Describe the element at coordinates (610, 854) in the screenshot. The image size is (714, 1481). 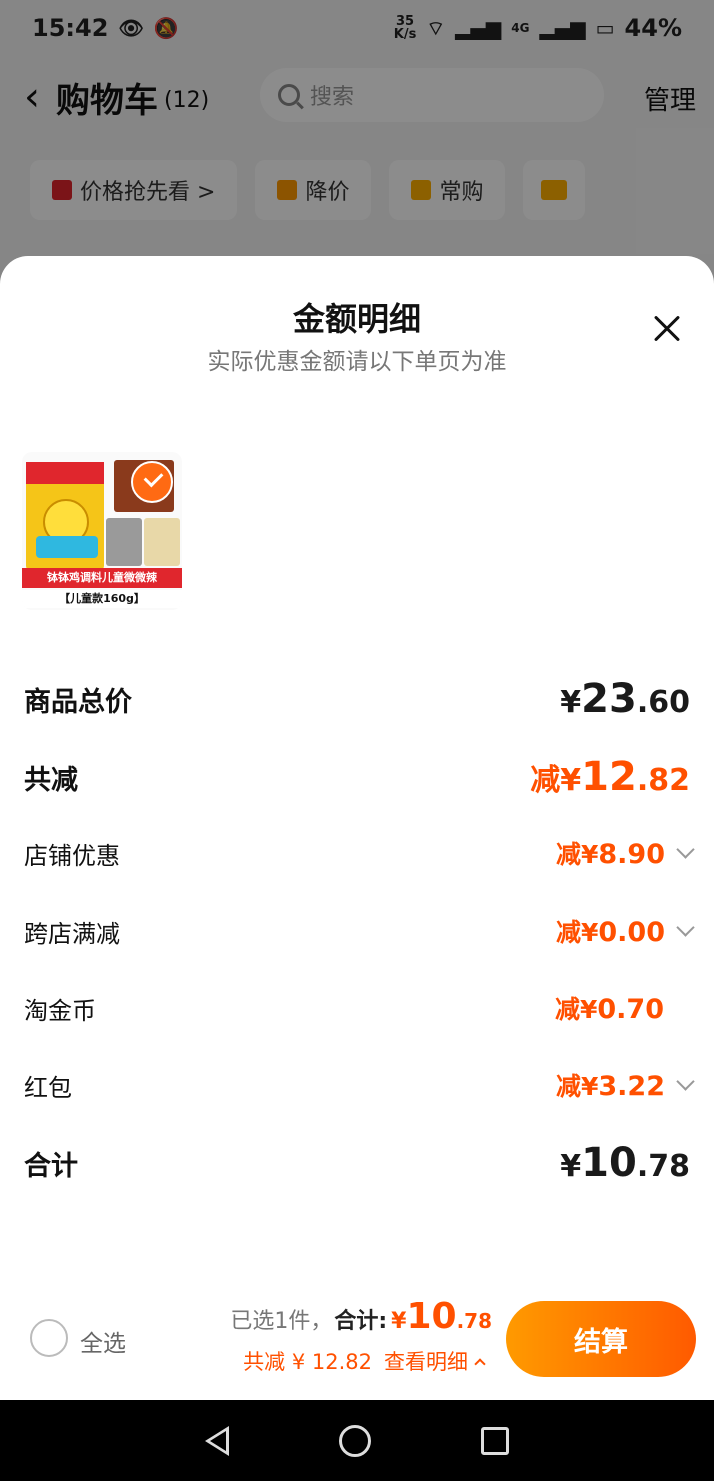
I see `store-discount-amount: 减¥ 8.90` at that location.